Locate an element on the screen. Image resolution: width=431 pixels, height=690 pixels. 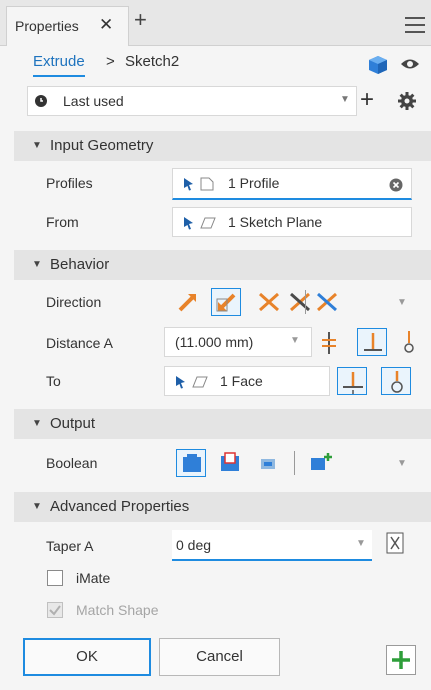
taper-a-input: 0 deg ▼ is located at coordinates (272, 545).